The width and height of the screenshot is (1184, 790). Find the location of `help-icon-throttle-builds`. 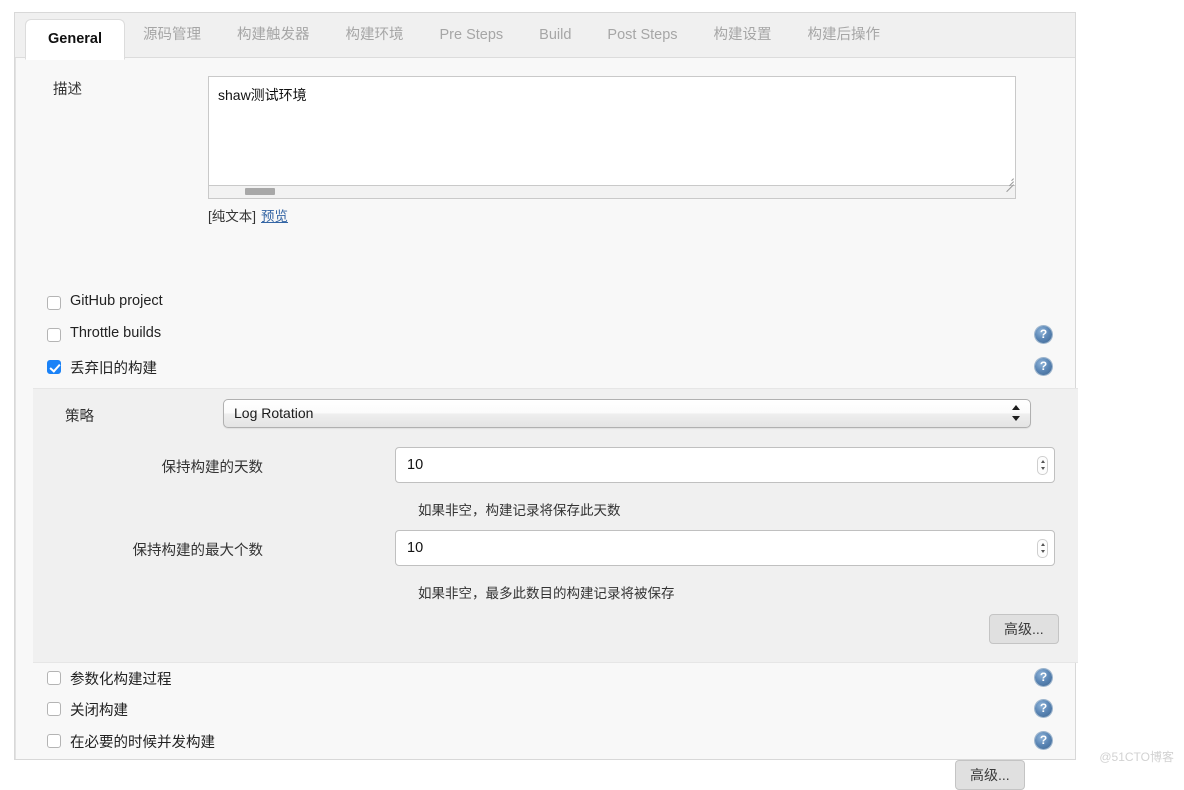

help-icon-throttle-builds is located at coordinates (1043, 334).